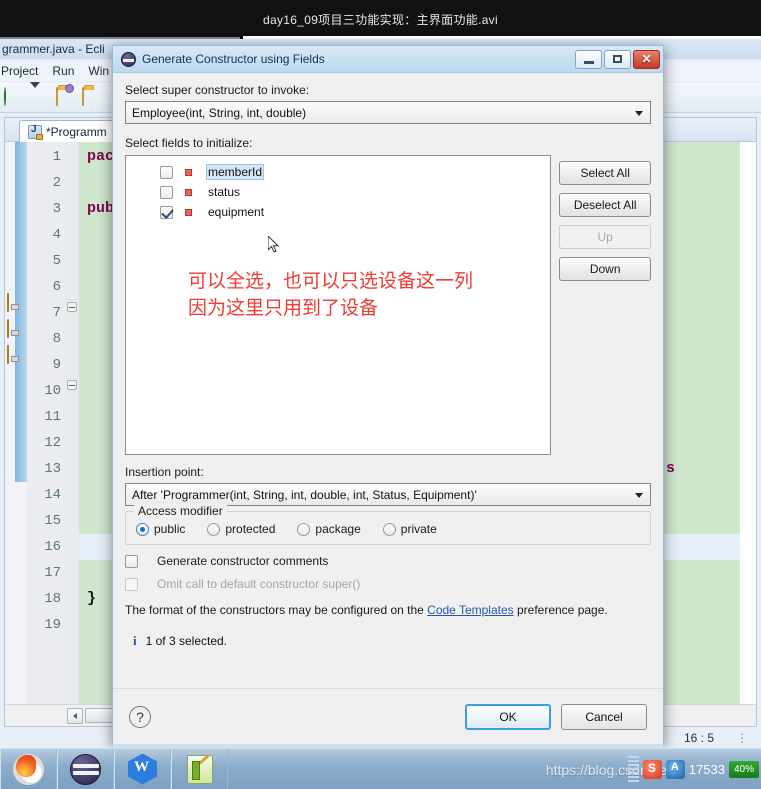 The image size is (761, 789). What do you see at coordinates (241, 529) in the screenshot?
I see `radio-protected: protected` at bounding box center [241, 529].